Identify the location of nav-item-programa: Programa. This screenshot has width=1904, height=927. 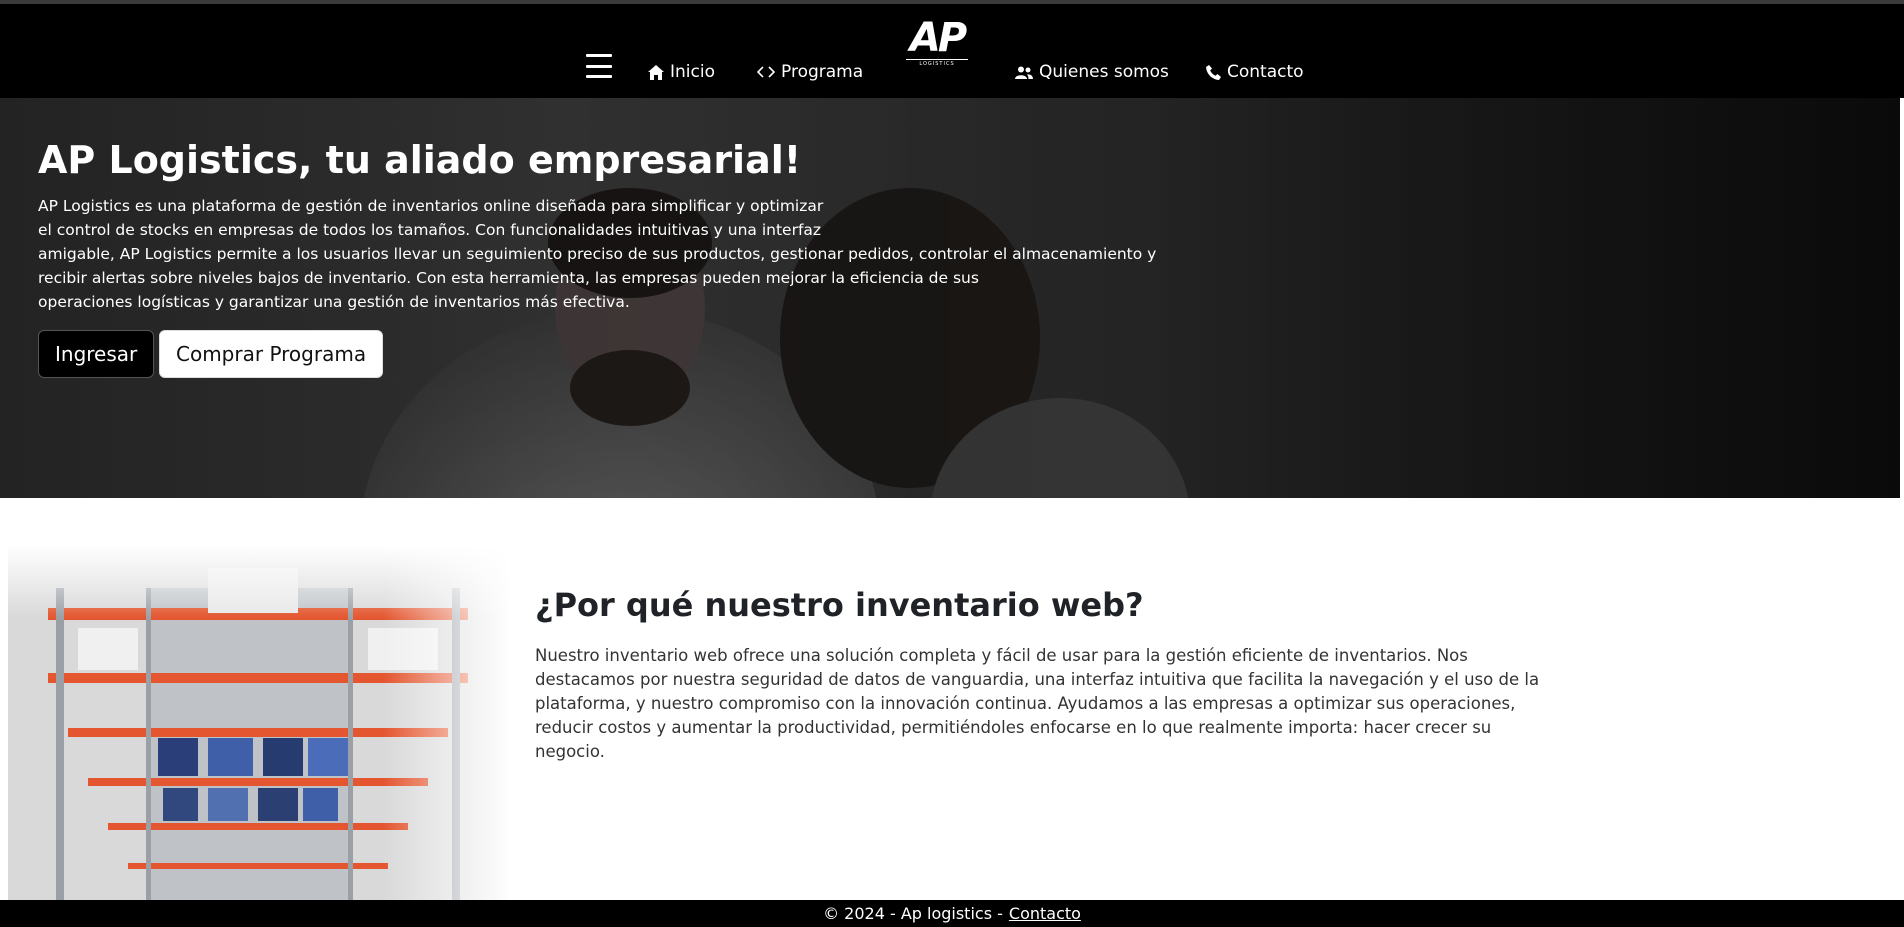
(810, 72).